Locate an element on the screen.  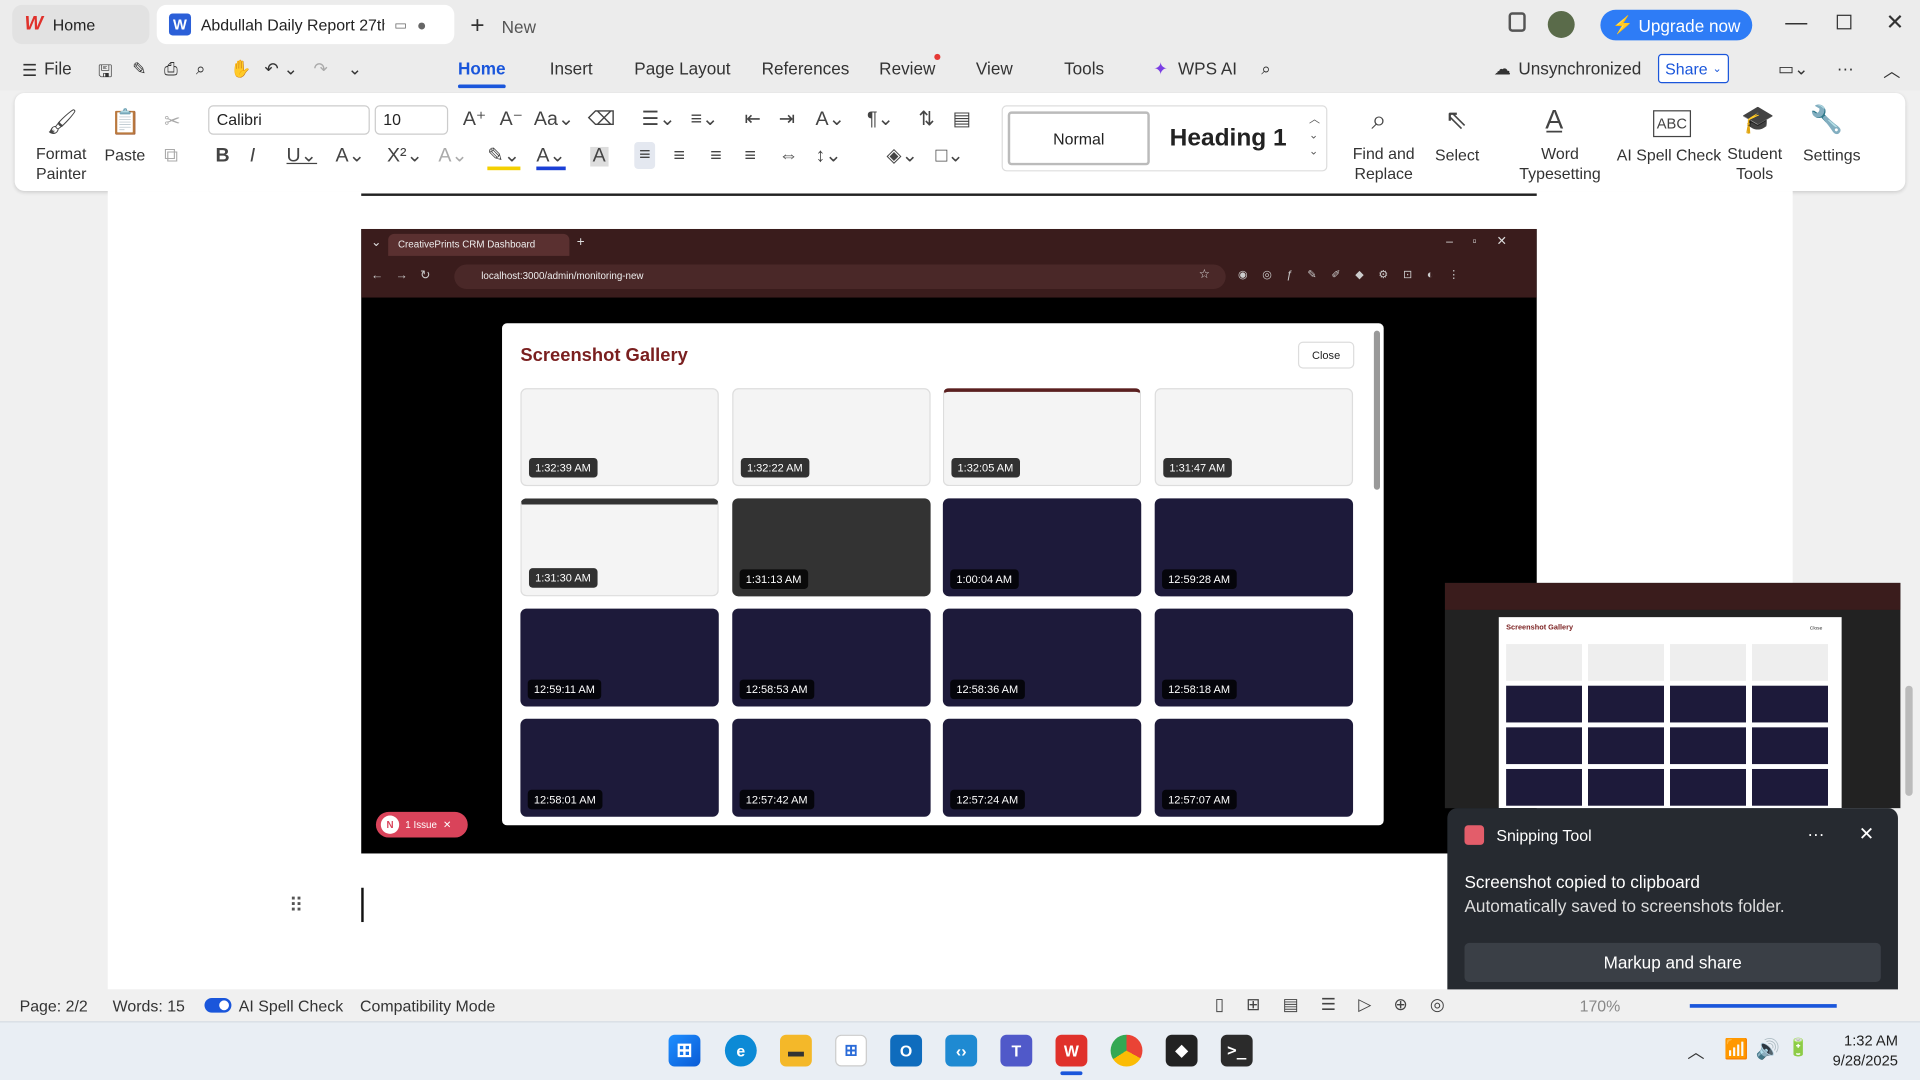
select-button: Select is located at coordinates (1457, 156).